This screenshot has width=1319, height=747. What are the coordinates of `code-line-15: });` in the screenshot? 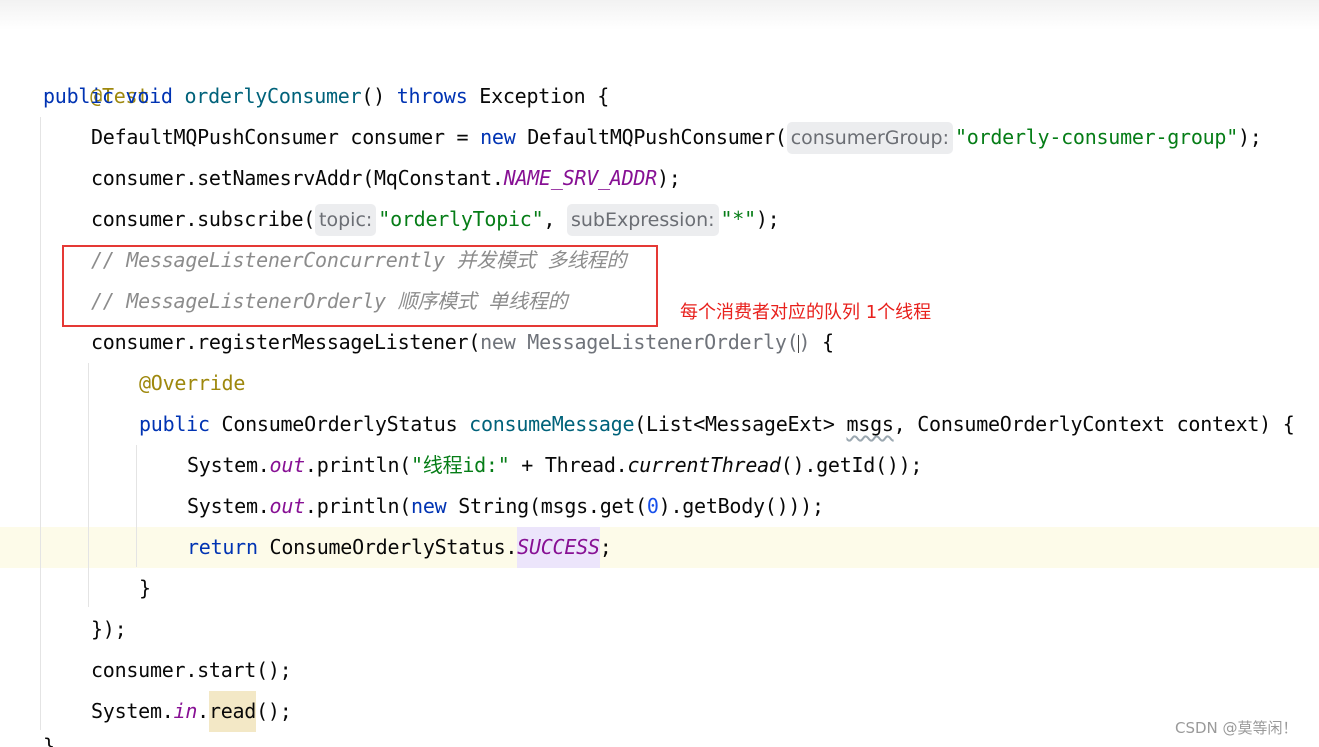 It's located at (109, 629).